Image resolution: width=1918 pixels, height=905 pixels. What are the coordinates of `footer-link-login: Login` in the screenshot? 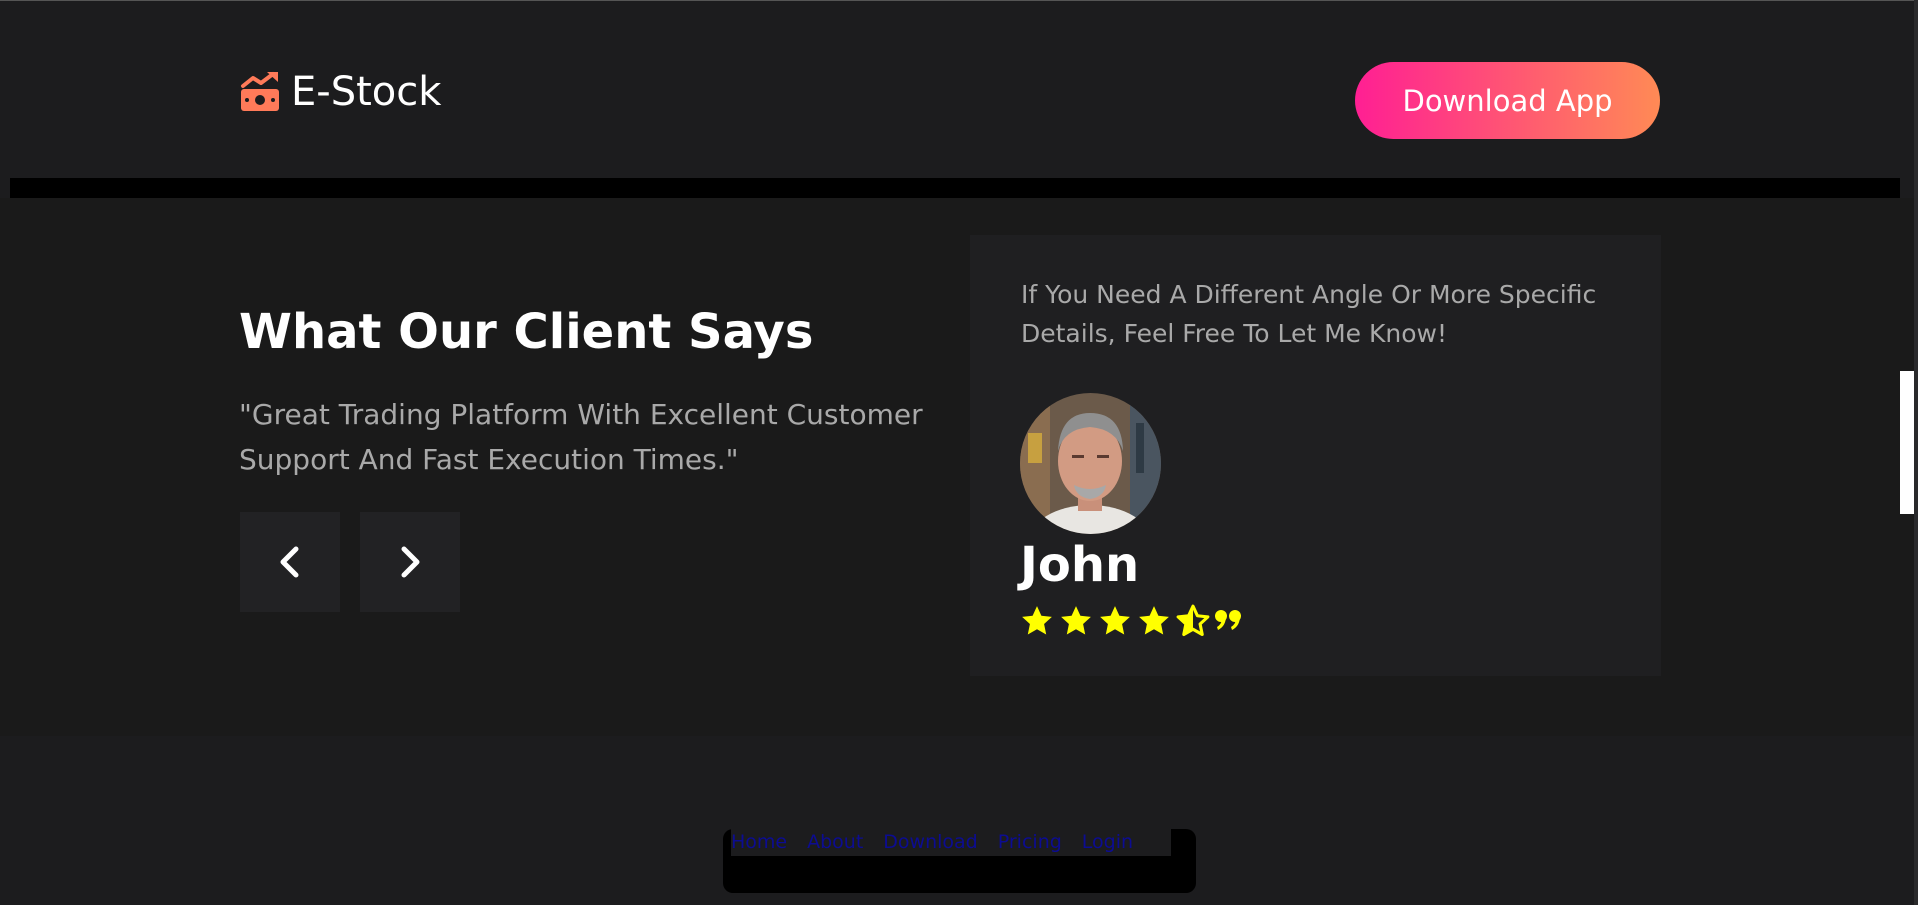 It's located at (1107, 842).